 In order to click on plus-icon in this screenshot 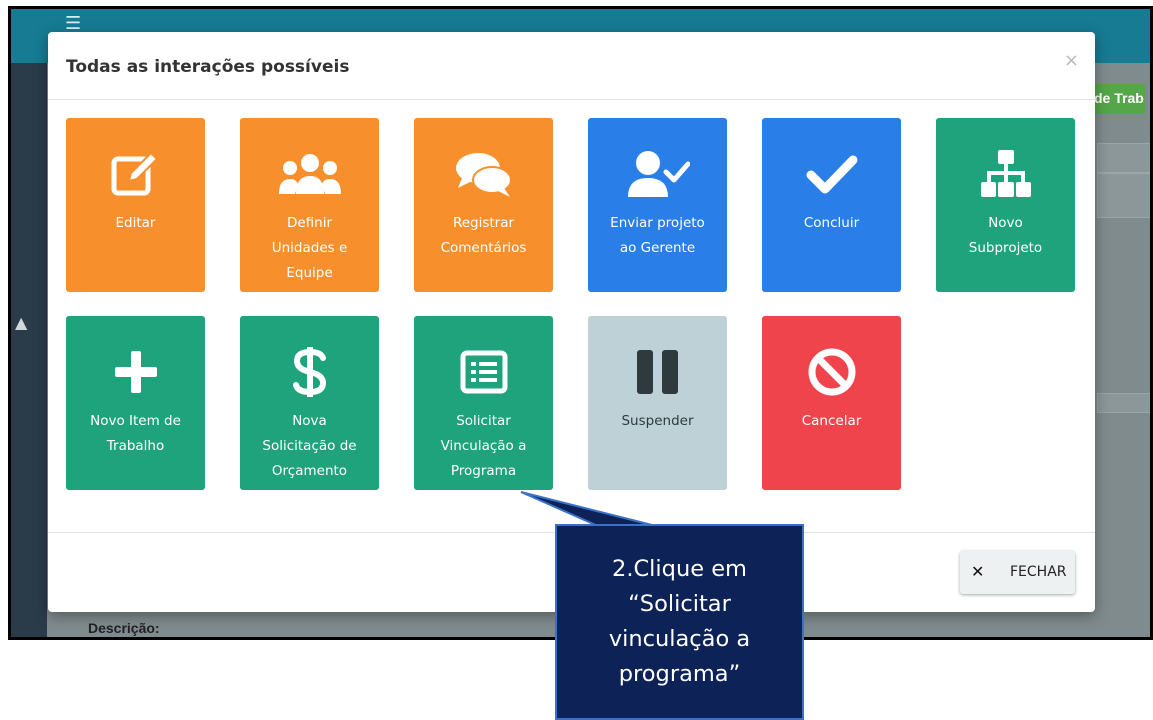, I will do `click(135, 372)`.